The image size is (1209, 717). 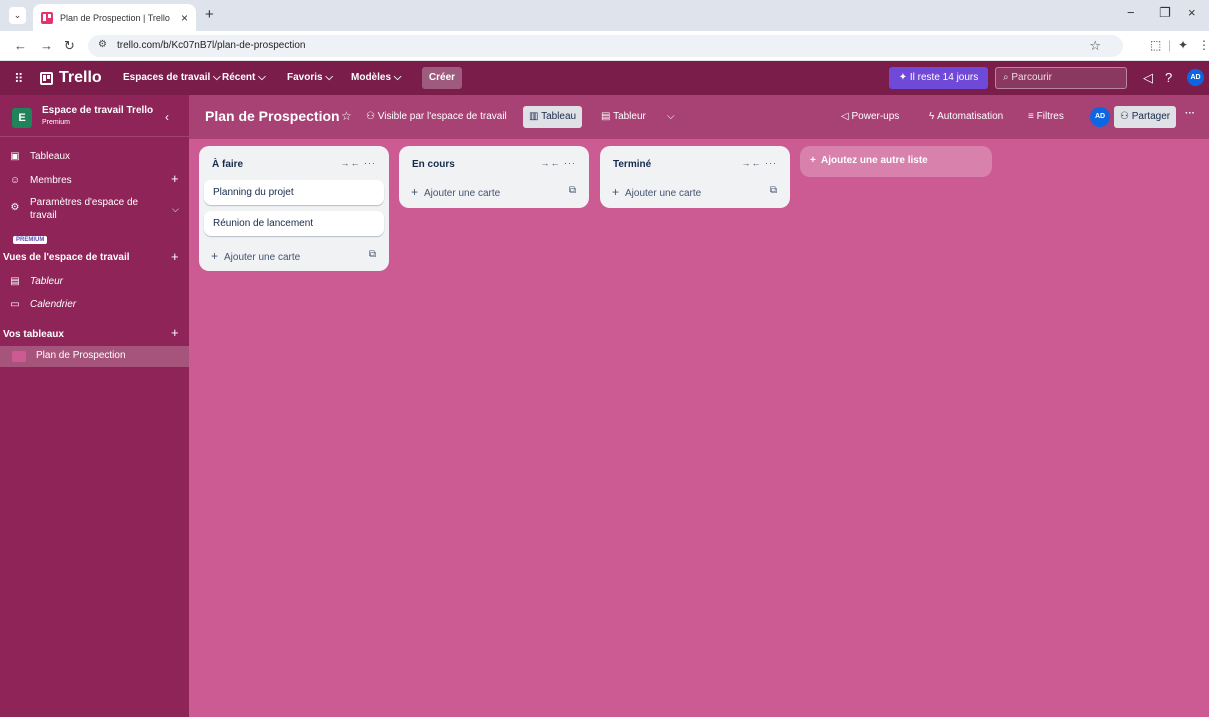 I want to click on tab-search-button: ⌄, so click(x=17, y=15).